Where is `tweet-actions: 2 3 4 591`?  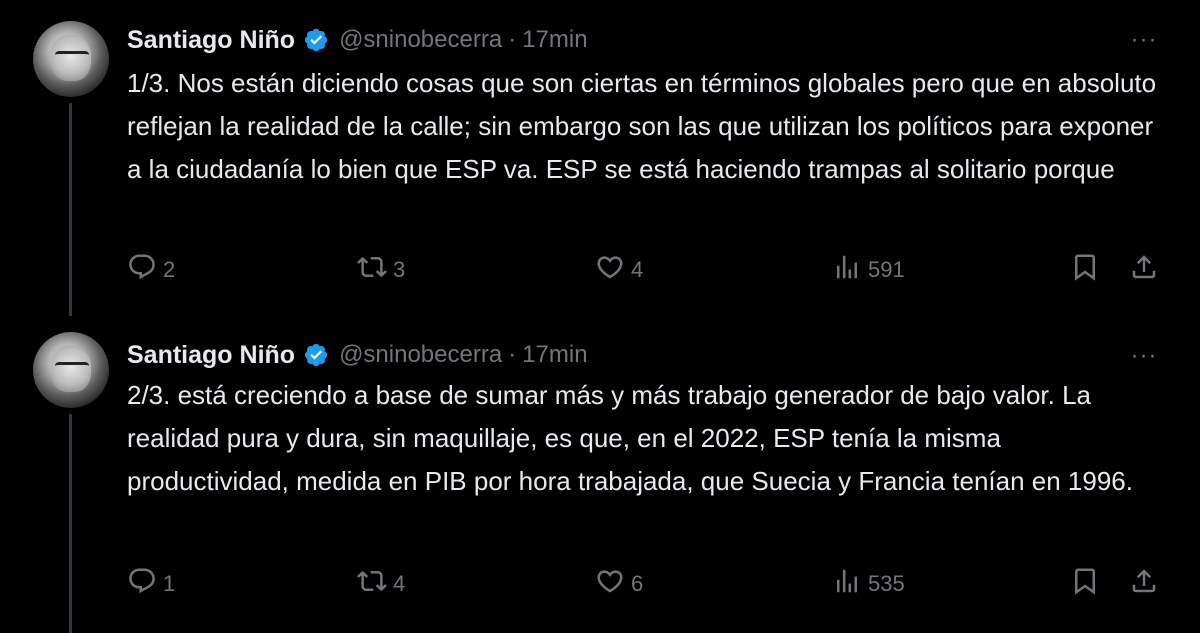 tweet-actions: 2 3 4 591 is located at coordinates (647, 270).